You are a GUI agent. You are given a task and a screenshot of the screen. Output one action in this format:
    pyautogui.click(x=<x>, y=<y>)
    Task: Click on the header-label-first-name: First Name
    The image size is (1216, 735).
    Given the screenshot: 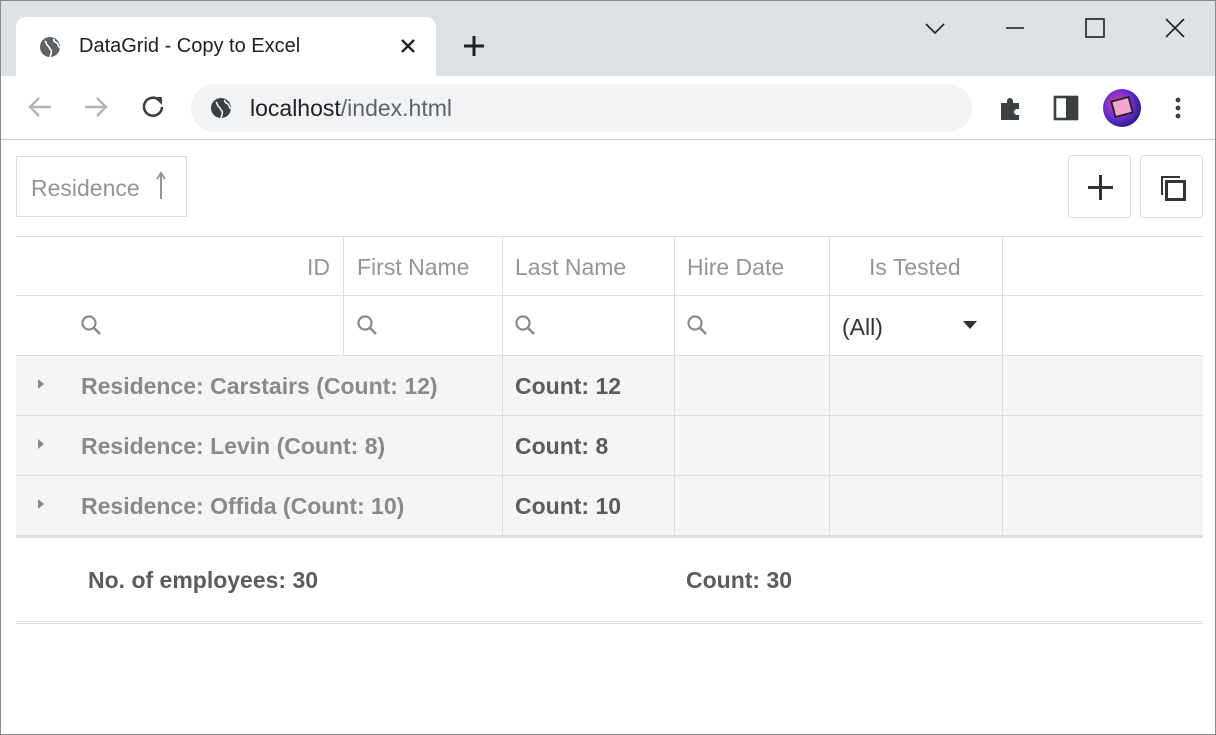 What is the action you would take?
    pyautogui.click(x=413, y=267)
    